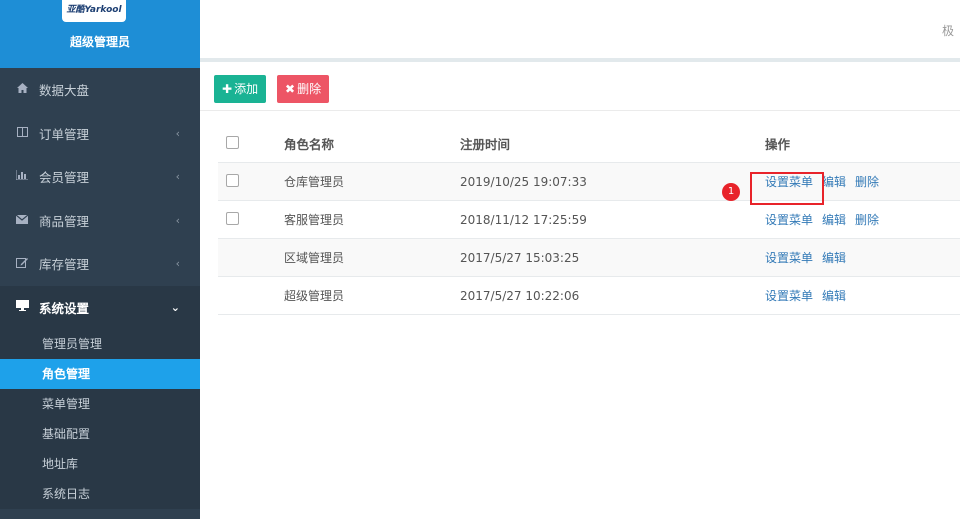 The height and width of the screenshot is (519, 960). Describe the element at coordinates (371, 257) in the screenshot. I see `role-name: 区域管理员` at that location.